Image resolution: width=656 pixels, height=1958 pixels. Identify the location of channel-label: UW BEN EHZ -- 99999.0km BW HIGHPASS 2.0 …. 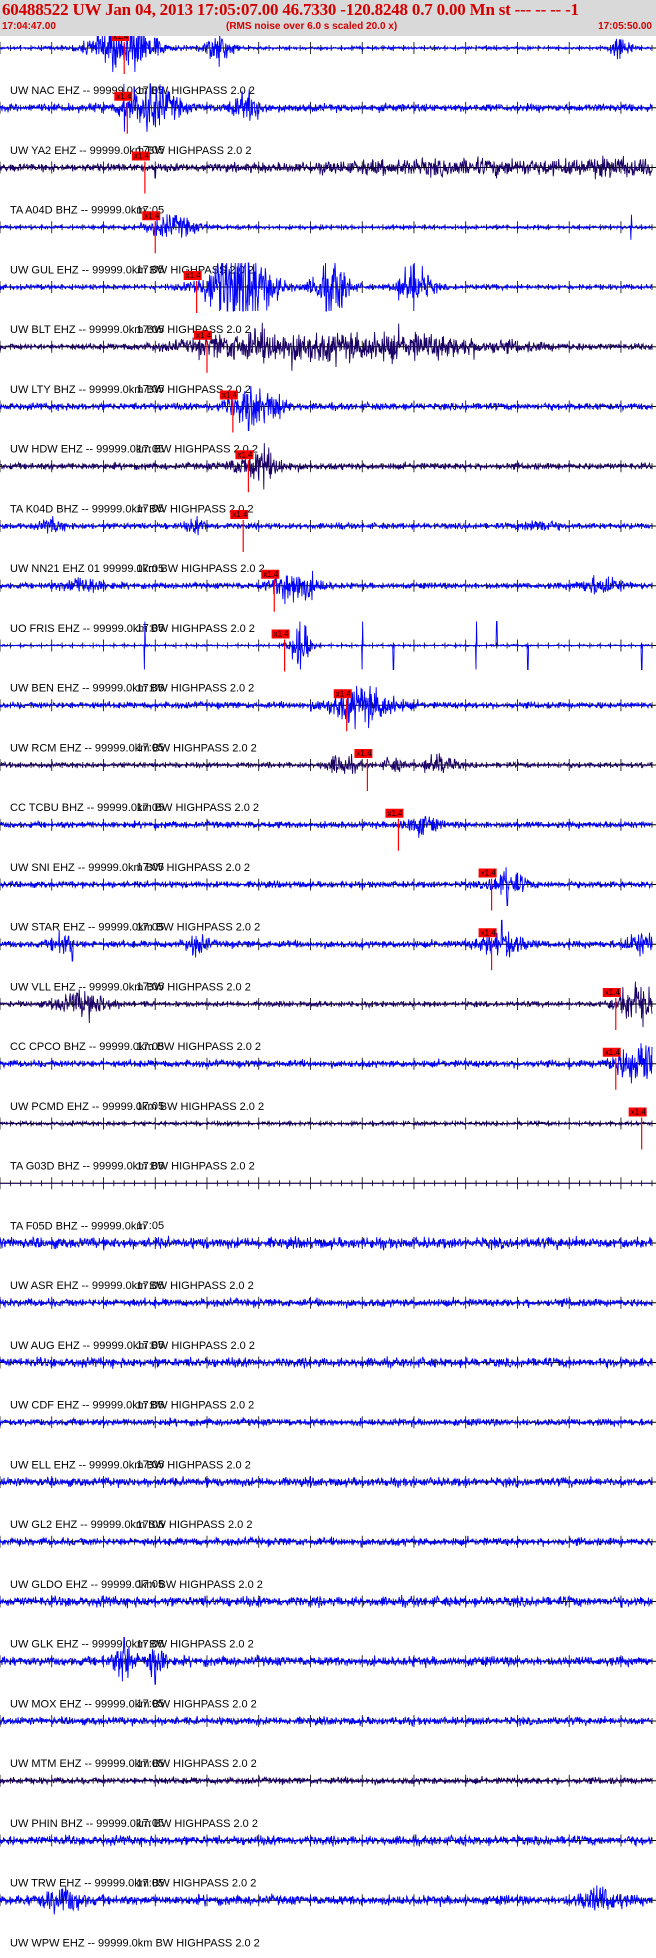
(132, 689).